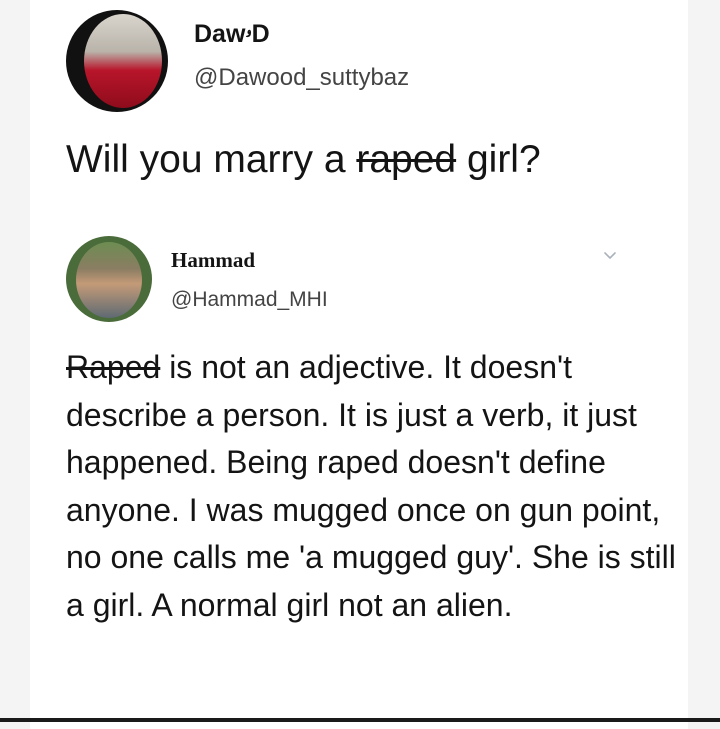 Image resolution: width=720 pixels, height=729 pixels. I want to click on avatar, so click(117, 61).